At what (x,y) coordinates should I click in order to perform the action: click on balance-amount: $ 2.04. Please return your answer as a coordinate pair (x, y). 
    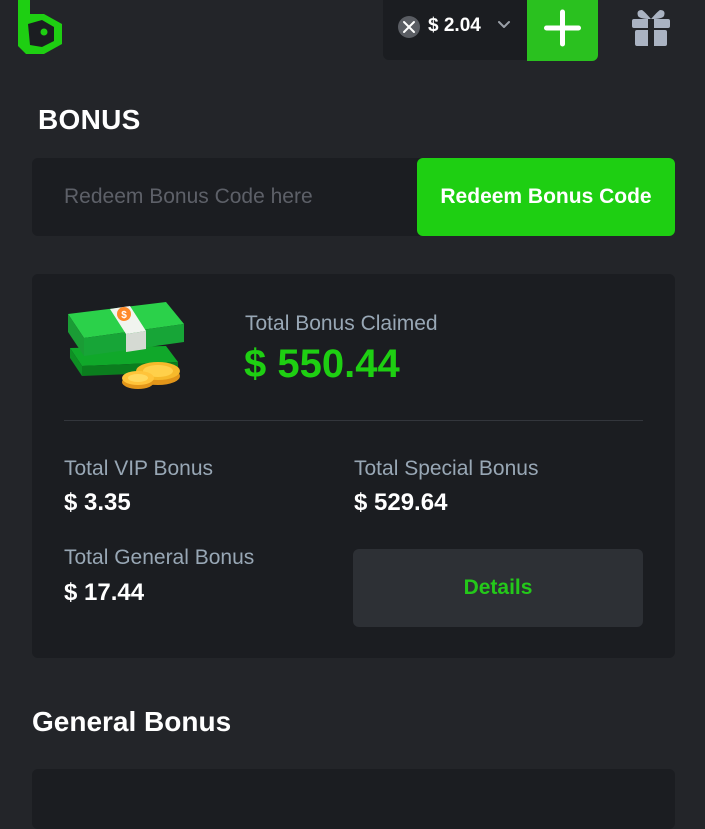
    Looking at the image, I should click on (454, 25).